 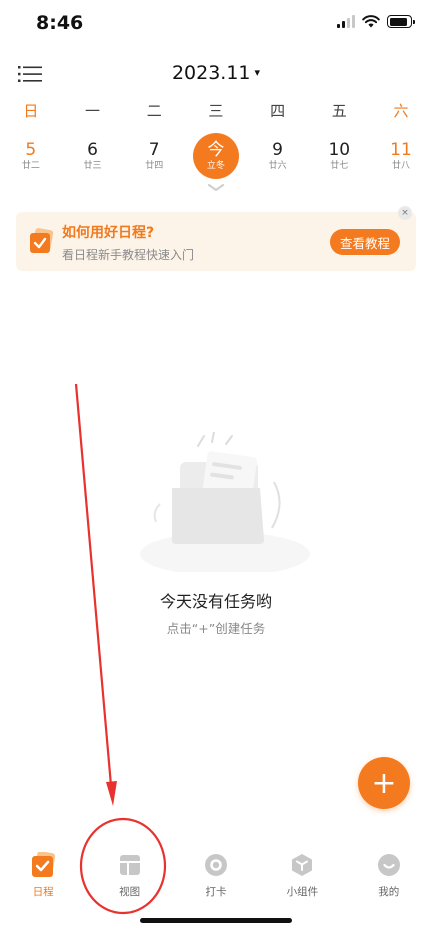 What do you see at coordinates (128, 255) in the screenshot?
I see `tip-subtitle: 看日程新手教程快速入门` at bounding box center [128, 255].